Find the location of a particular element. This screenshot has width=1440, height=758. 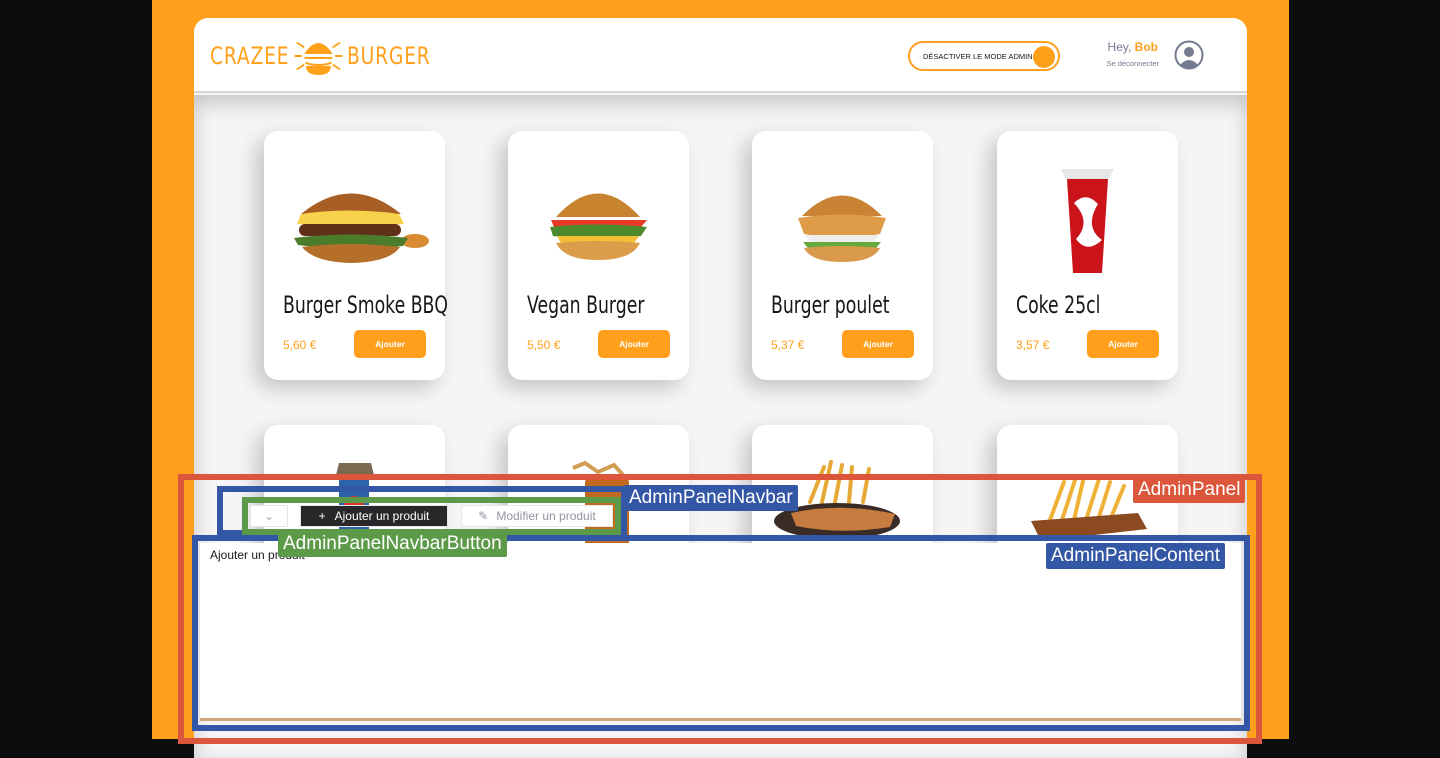

user-avatar-icon is located at coordinates (1189, 55).